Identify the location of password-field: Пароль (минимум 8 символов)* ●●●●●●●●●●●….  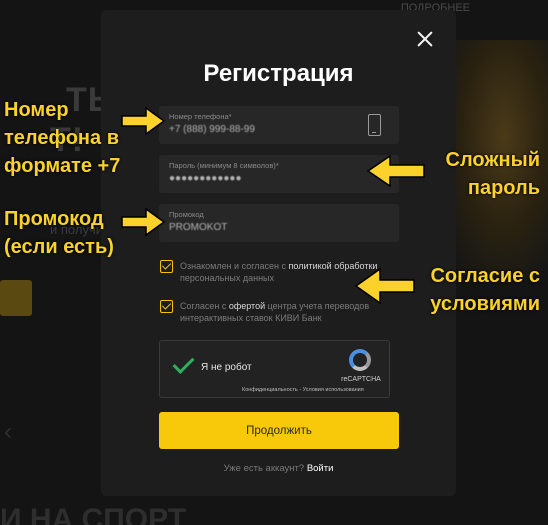
(279, 174).